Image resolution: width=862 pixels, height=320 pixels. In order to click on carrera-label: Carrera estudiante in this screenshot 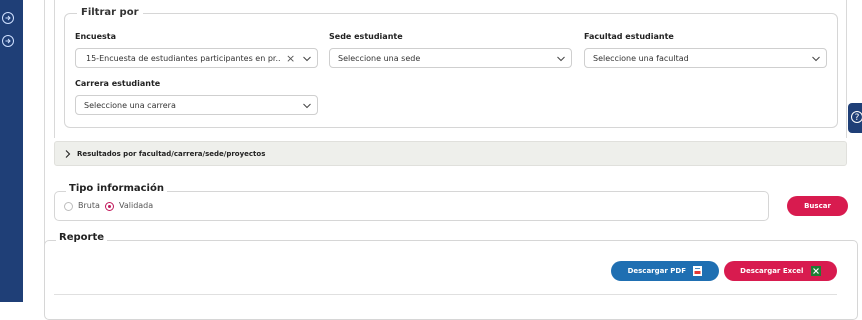, I will do `click(118, 83)`.